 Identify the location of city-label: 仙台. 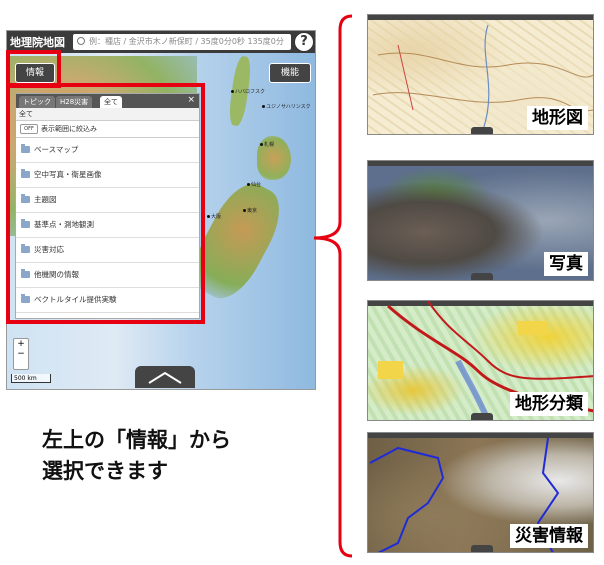
(254, 184).